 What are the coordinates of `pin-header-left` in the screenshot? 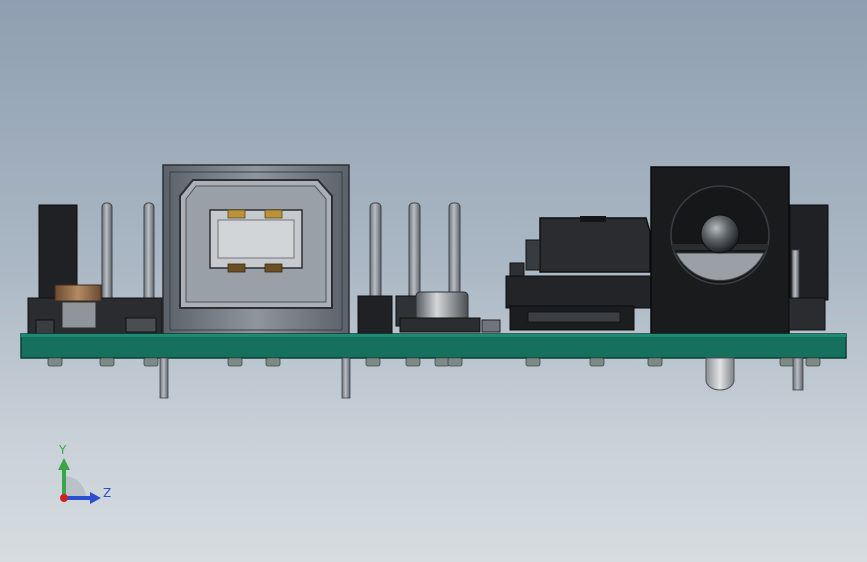 It's located at (95, 268).